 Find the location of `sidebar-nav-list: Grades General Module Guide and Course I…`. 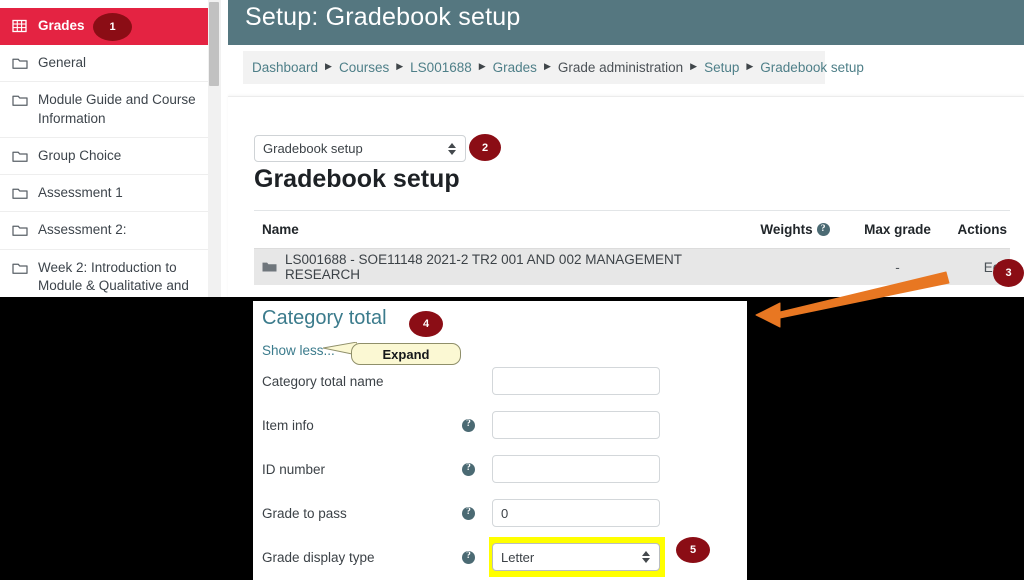

sidebar-nav-list: Grades General Module Guide and Course I… is located at coordinates (104, 152).